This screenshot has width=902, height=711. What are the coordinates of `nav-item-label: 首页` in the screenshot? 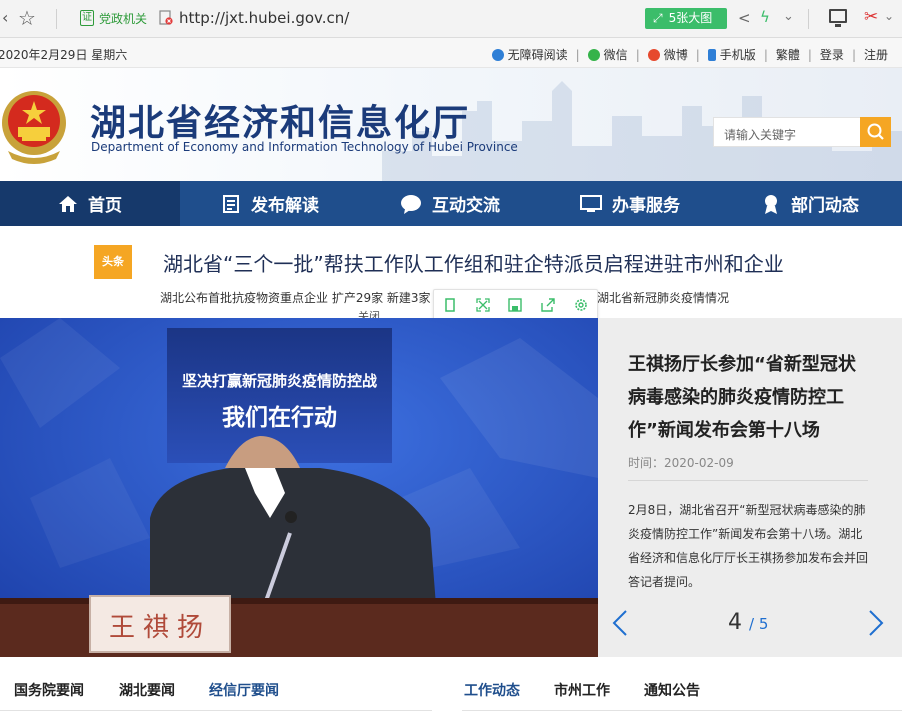 It's located at (105, 206).